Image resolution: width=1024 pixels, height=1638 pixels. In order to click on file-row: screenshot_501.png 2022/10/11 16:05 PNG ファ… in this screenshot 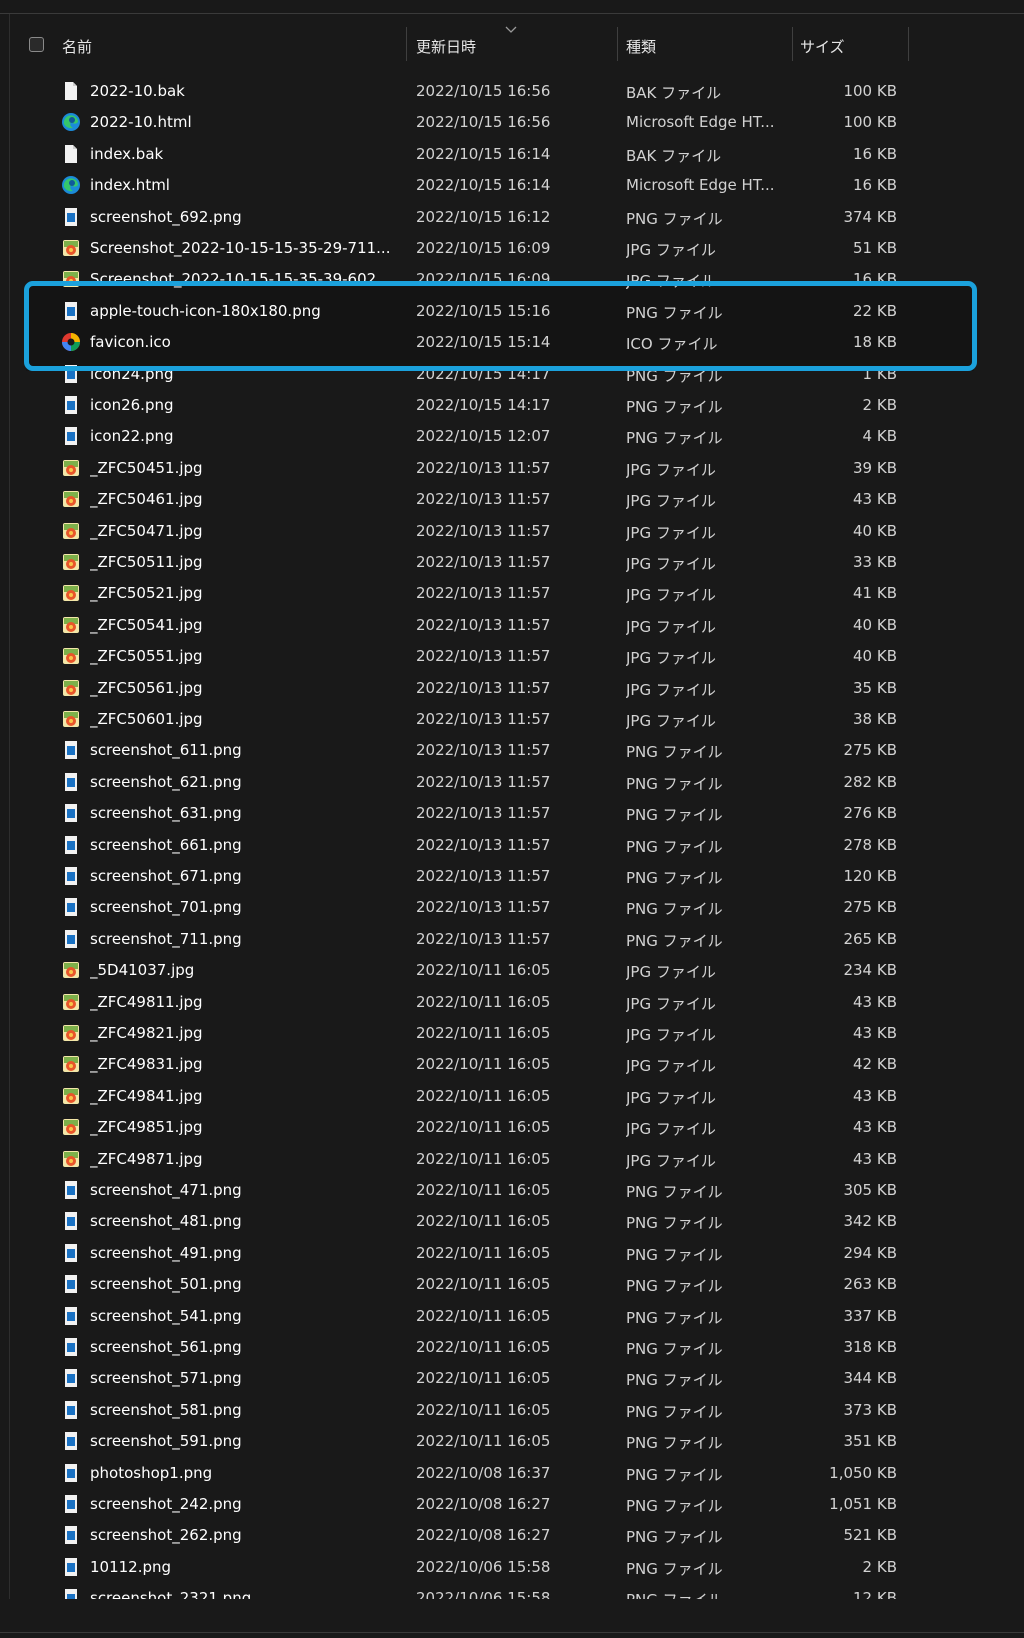, I will do `click(460, 1284)`.